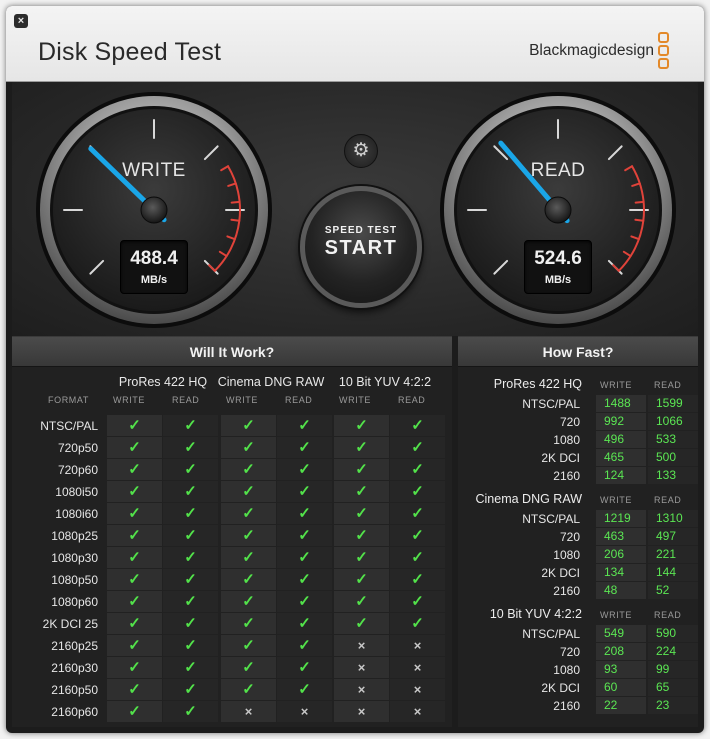 This screenshot has width=710, height=739. Describe the element at coordinates (673, 651) in the screenshot. I see `fps-read-value: 224` at that location.